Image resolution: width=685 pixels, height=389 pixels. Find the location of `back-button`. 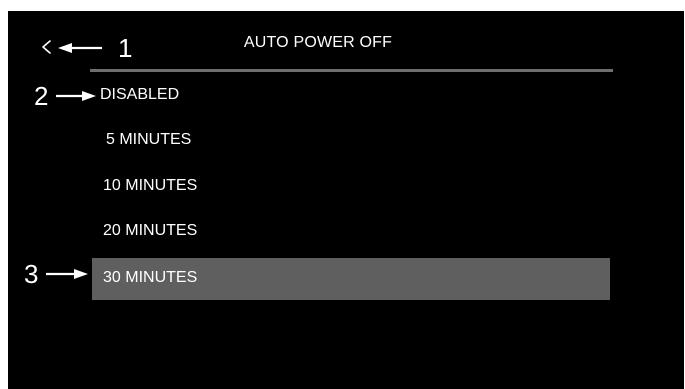

back-button is located at coordinates (47, 47).